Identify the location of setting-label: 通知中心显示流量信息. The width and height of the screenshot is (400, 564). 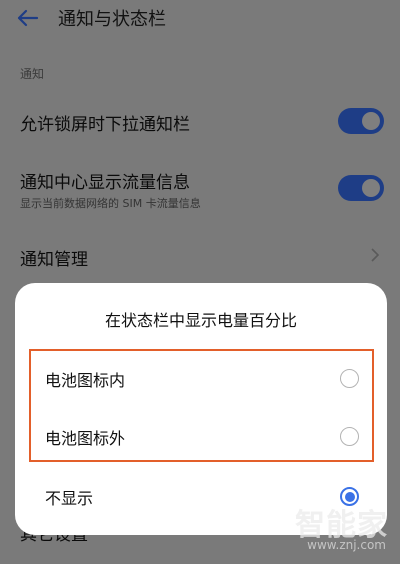
(105, 183).